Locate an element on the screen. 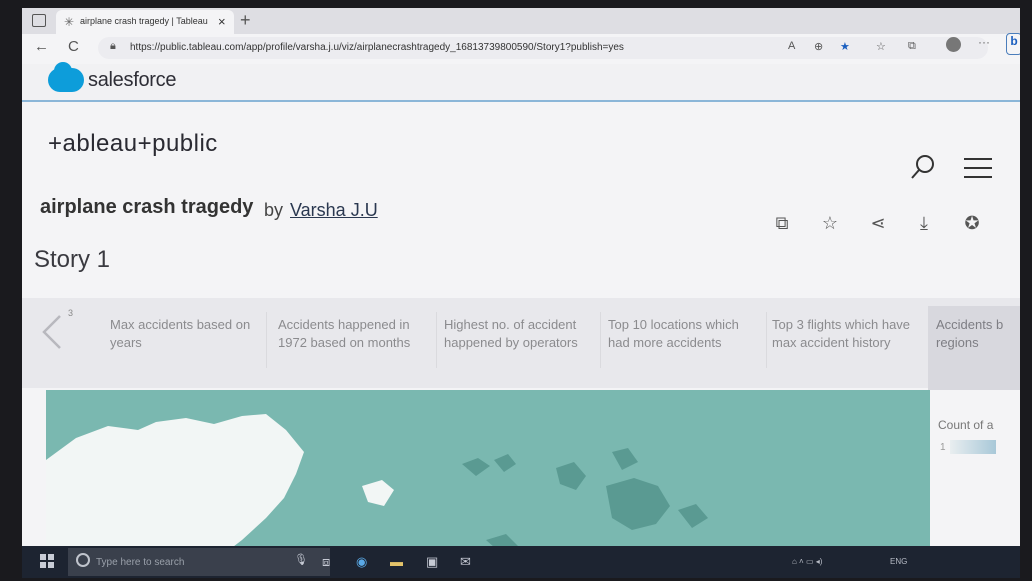 The width and height of the screenshot is (1032, 581). tray-icons: ⌂ ˄ ▭ ◂) is located at coordinates (807, 561).